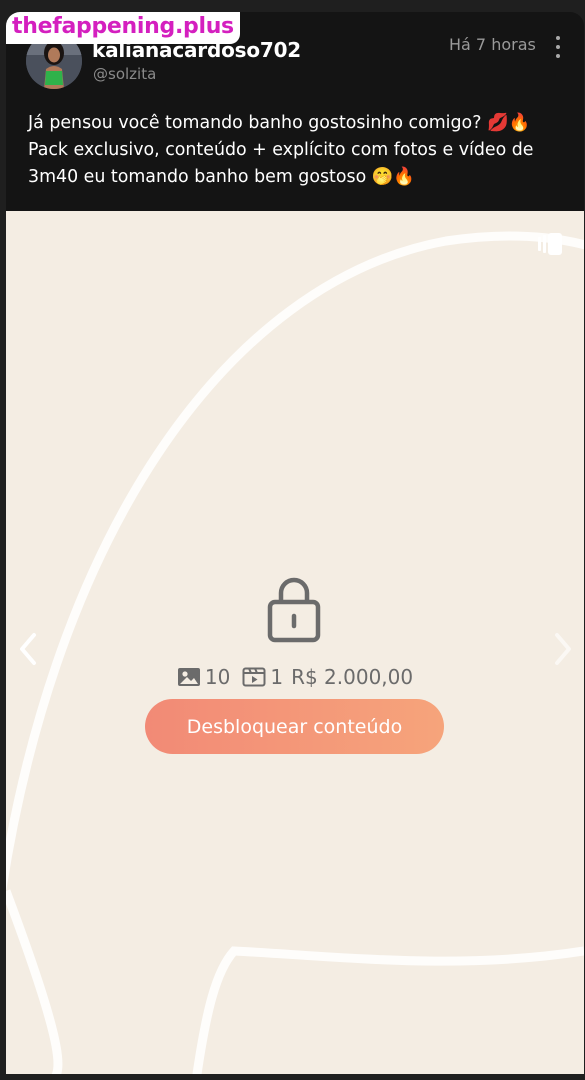  Describe the element at coordinates (558, 47) in the screenshot. I see `more-vertical-icon` at that location.